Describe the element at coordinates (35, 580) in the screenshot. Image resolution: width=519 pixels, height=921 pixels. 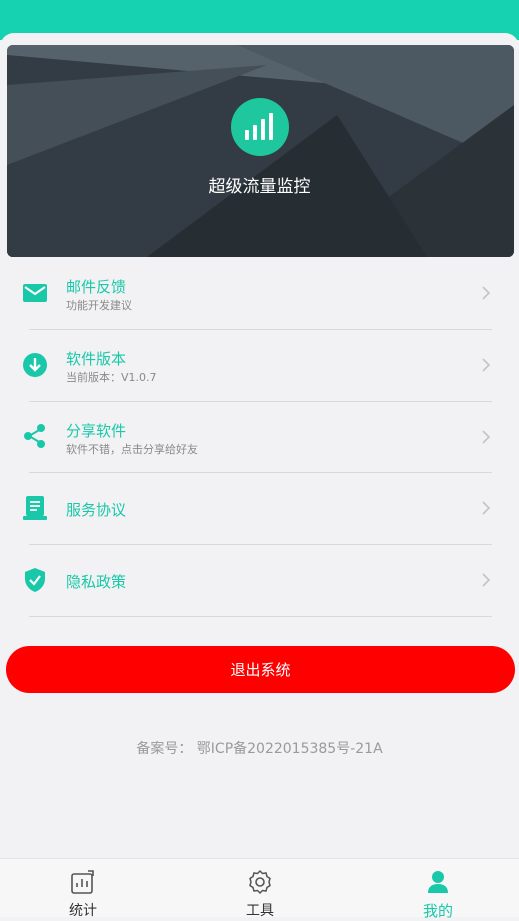
I see `shield-icon` at that location.